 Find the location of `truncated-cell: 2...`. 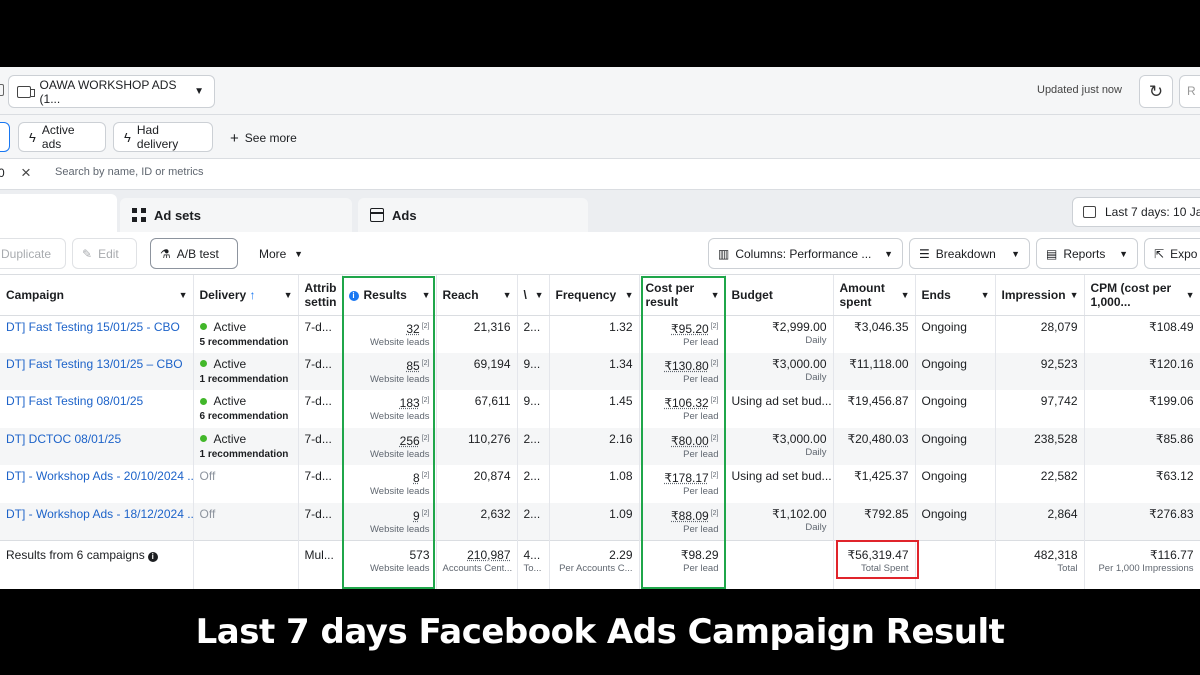

truncated-cell: 2... is located at coordinates (533, 446).